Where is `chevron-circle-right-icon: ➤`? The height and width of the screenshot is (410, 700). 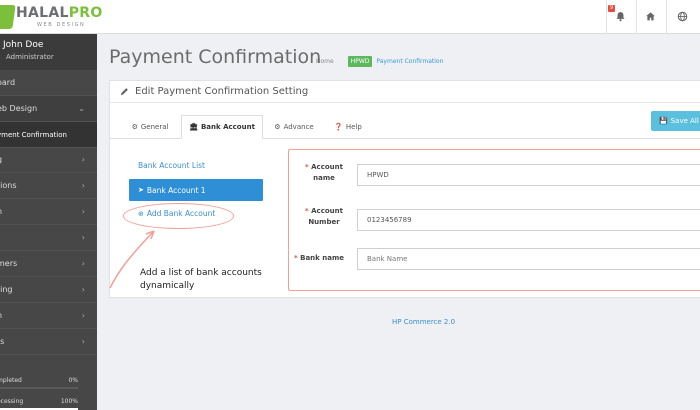 chevron-circle-right-icon: ➤ is located at coordinates (141, 190).